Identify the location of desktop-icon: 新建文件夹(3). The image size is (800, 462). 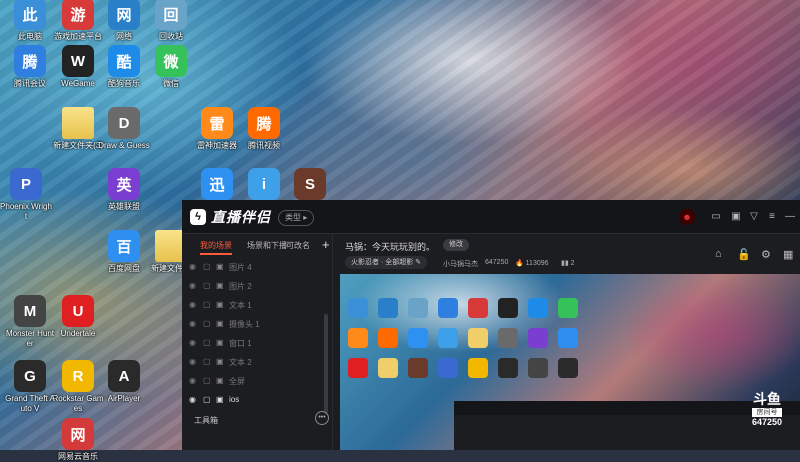
(78, 129).